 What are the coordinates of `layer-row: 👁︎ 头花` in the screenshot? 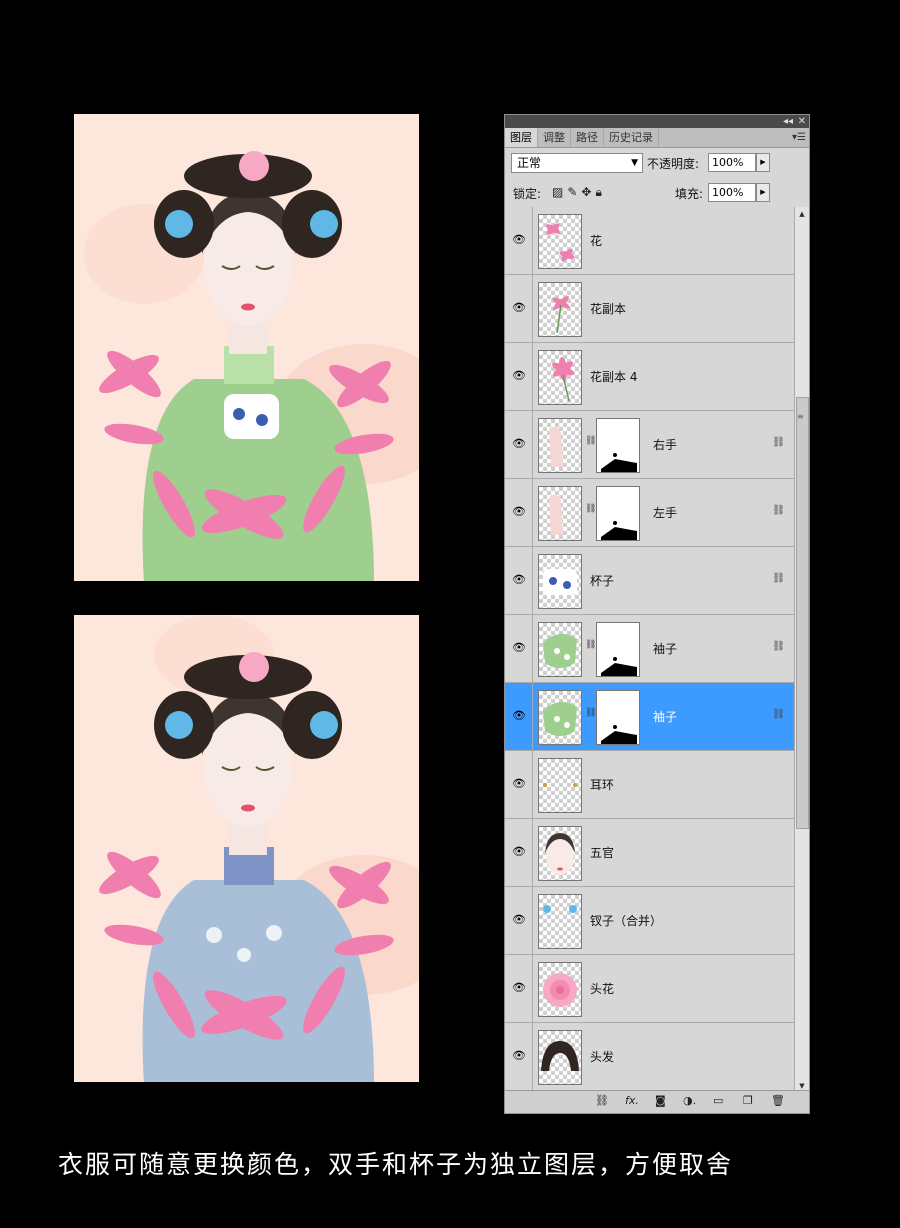 It's located at (650, 989).